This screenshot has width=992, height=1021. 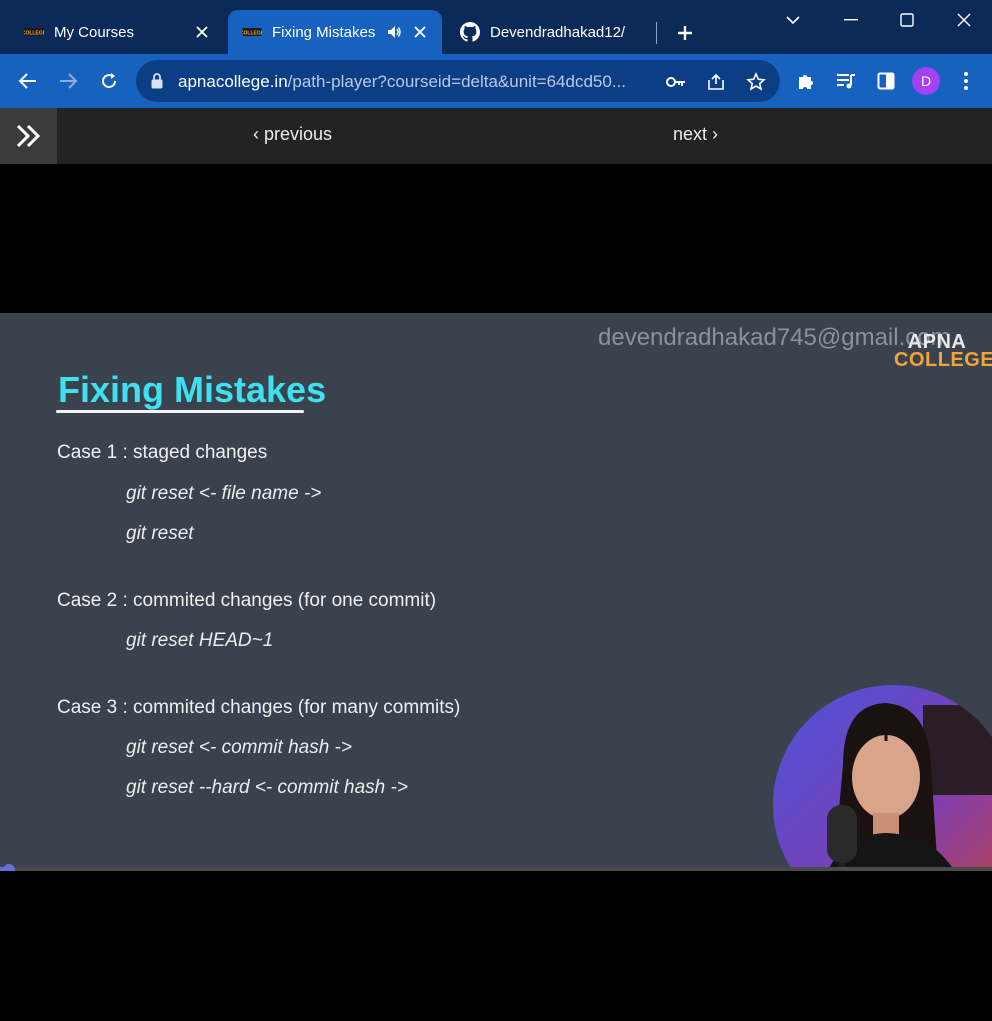 I want to click on side-panel-icon, so click(x=886, y=81).